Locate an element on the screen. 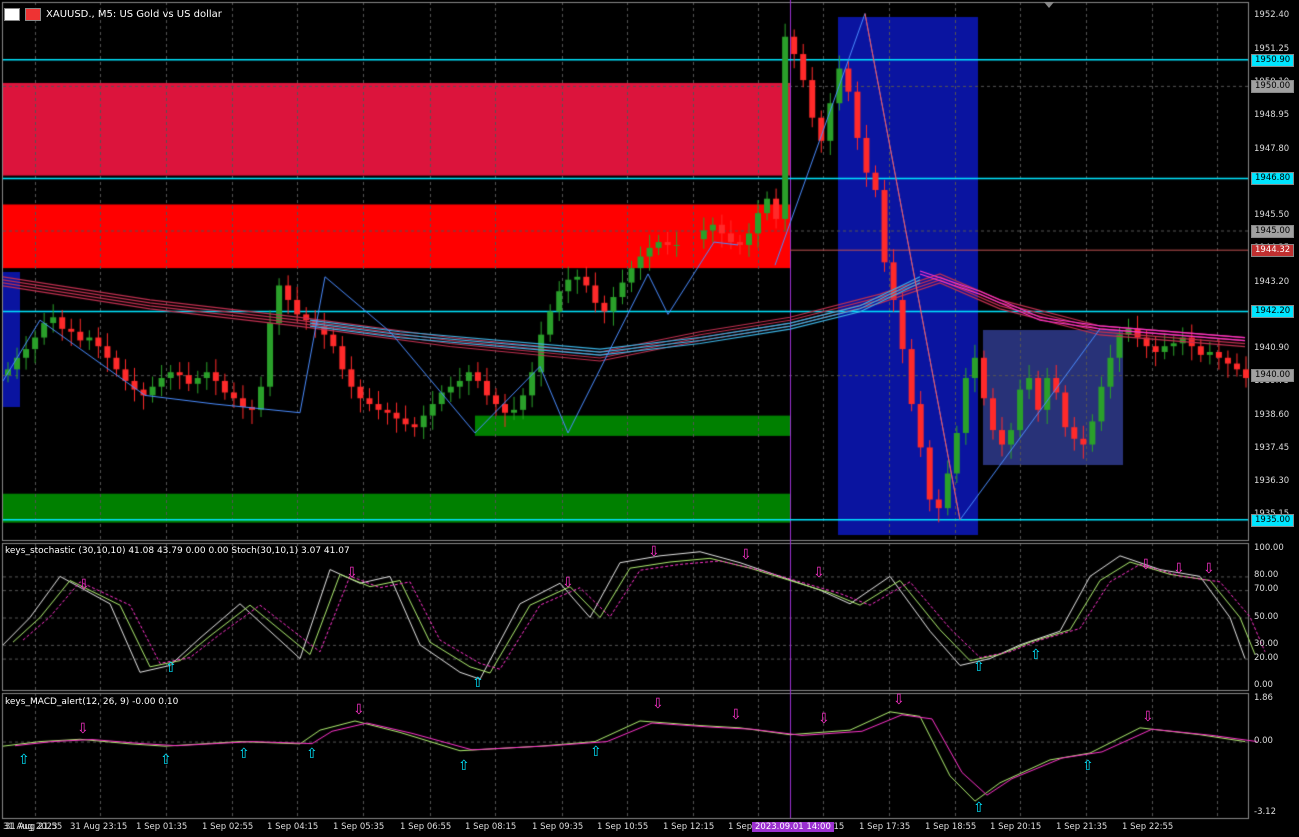 The height and width of the screenshot is (837, 1299). time-axis-label: 31 Aug 21:55 is located at coordinates (34, 827).